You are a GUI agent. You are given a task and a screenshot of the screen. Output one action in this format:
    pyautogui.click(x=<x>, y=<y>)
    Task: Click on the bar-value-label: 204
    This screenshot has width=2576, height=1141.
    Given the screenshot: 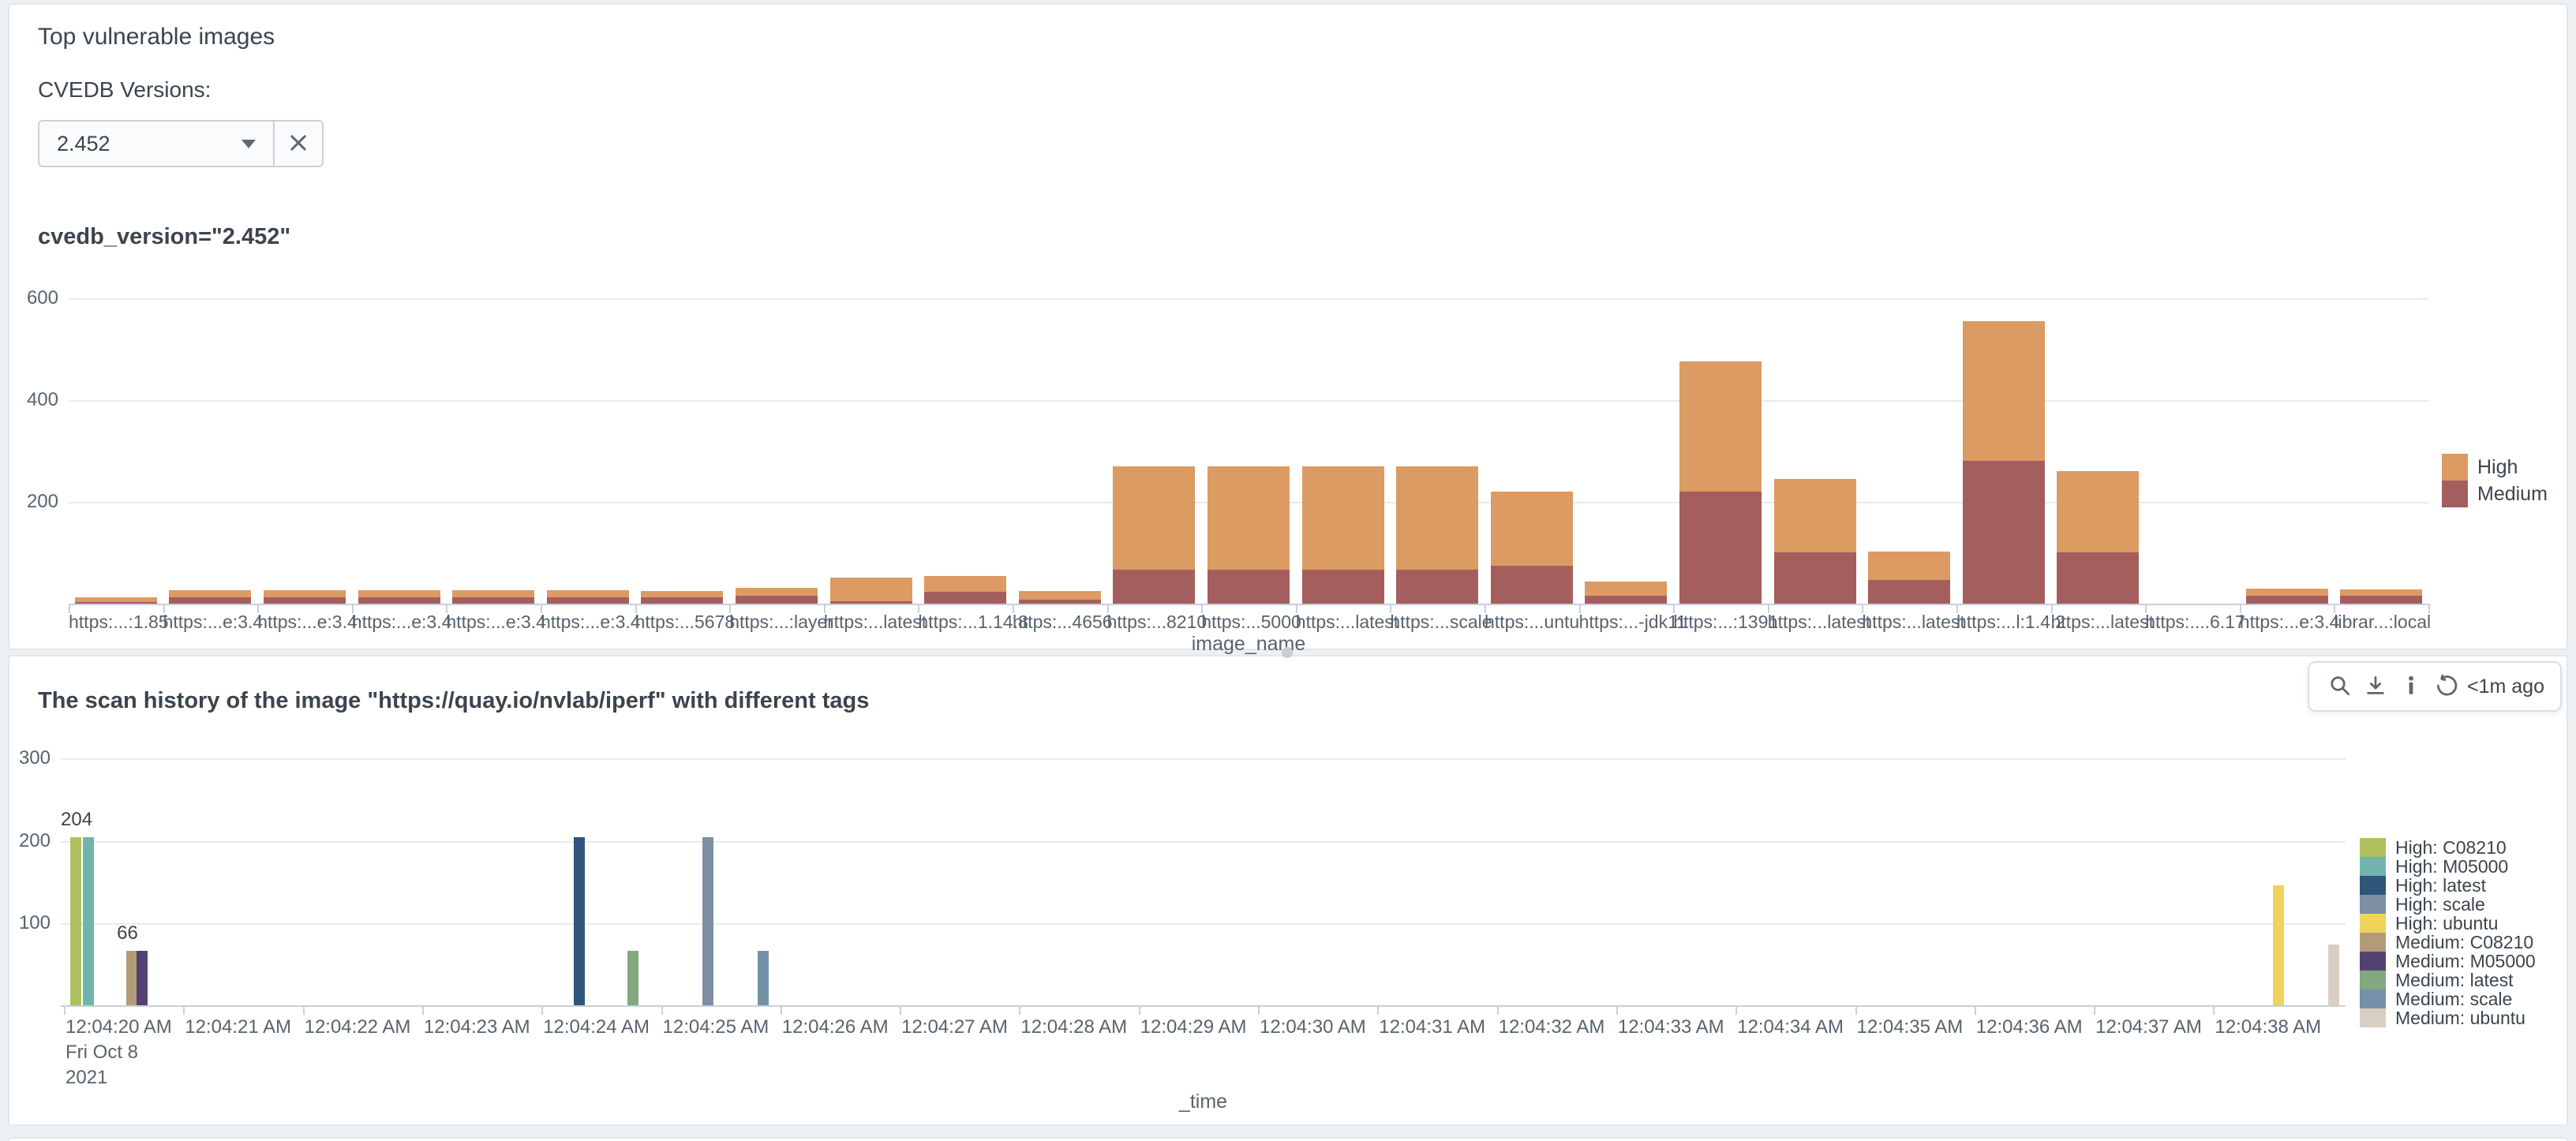 What is the action you would take?
    pyautogui.click(x=77, y=820)
    